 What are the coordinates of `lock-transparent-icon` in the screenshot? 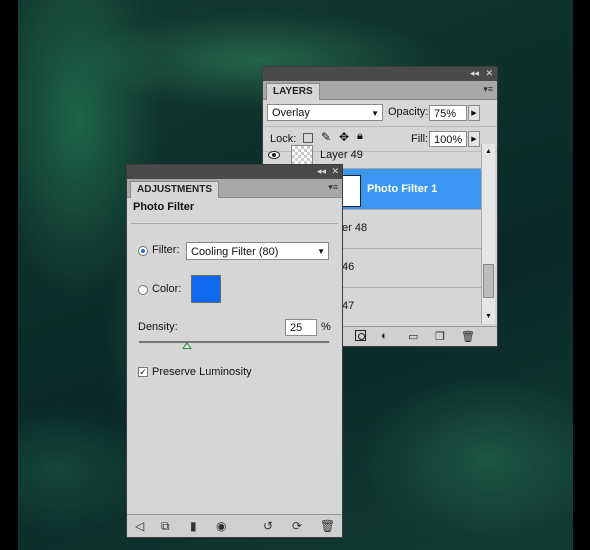 It's located at (308, 138).